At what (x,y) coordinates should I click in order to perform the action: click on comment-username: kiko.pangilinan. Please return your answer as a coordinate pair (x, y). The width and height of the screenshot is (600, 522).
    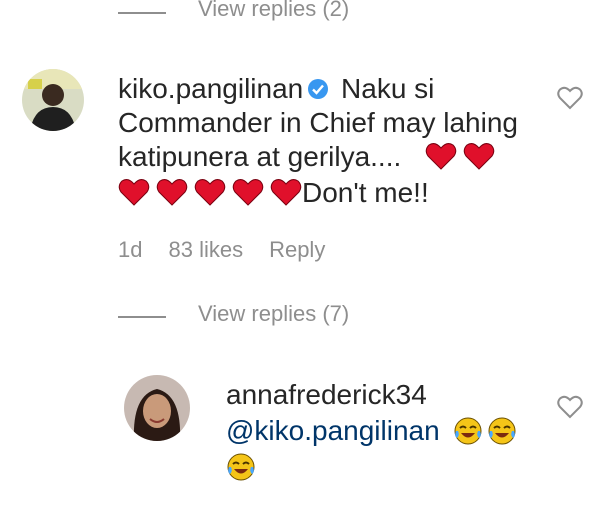
    Looking at the image, I should click on (210, 88).